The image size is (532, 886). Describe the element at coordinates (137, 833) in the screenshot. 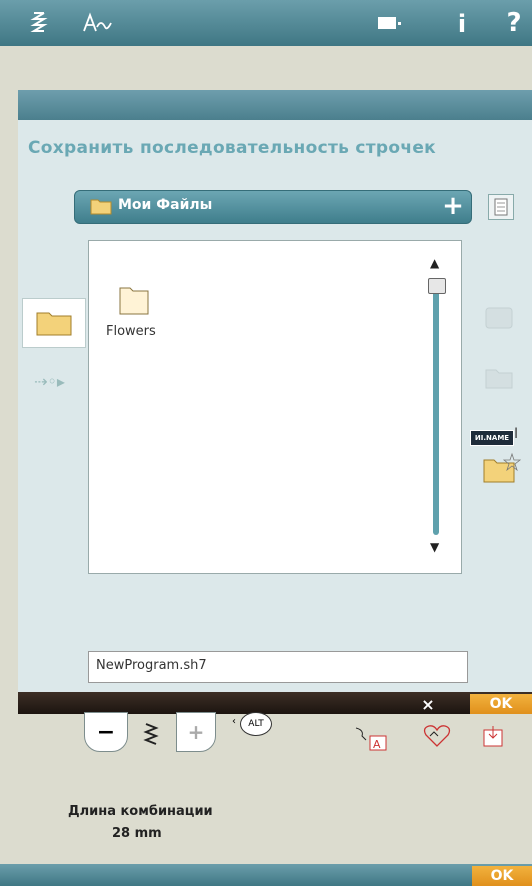

I see `combination-length-value: 28 mm` at that location.